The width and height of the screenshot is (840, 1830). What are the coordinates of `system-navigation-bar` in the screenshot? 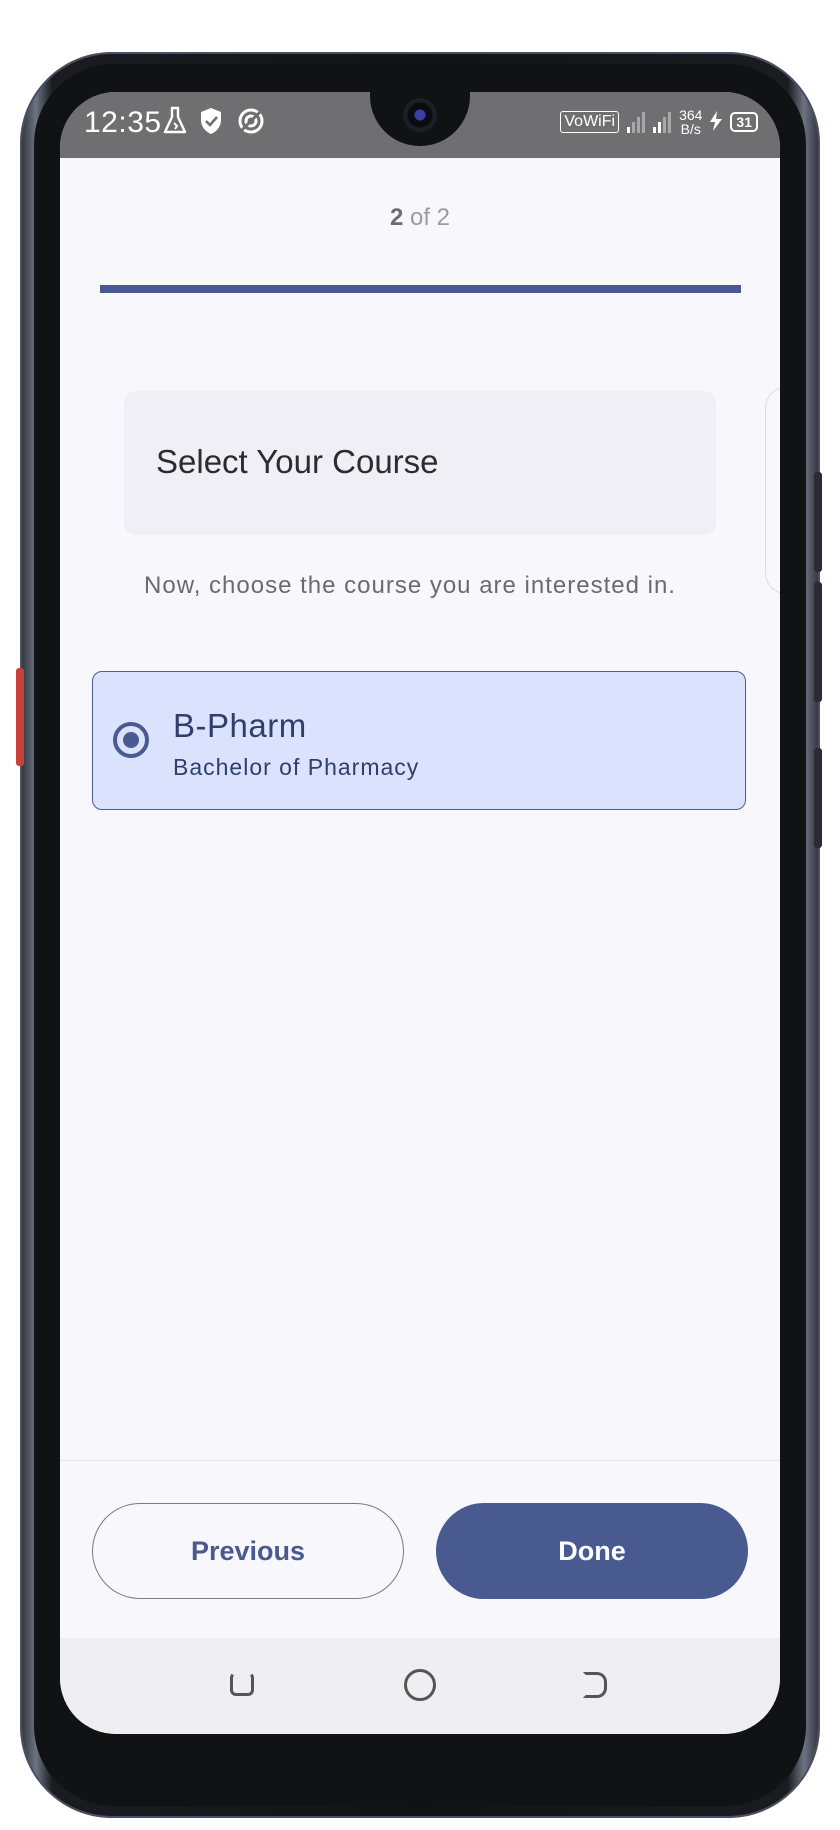 It's located at (420, 1686).